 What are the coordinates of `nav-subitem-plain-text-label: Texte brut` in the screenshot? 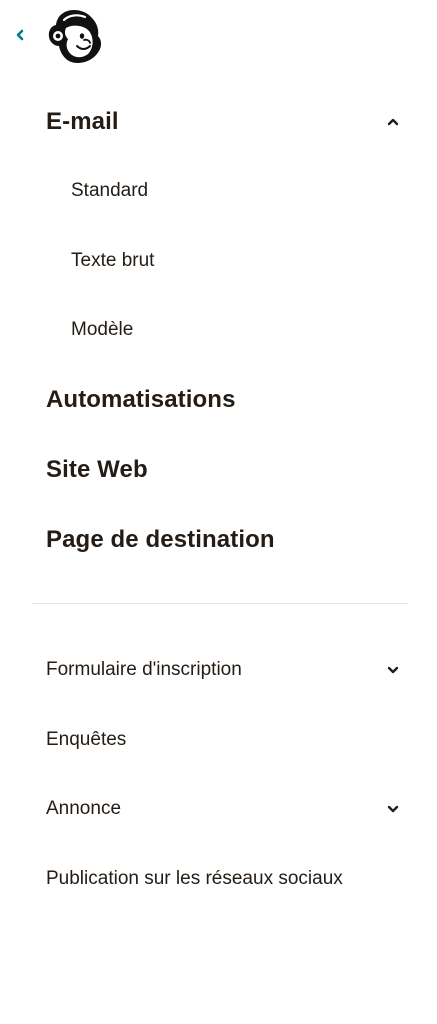 It's located at (113, 260).